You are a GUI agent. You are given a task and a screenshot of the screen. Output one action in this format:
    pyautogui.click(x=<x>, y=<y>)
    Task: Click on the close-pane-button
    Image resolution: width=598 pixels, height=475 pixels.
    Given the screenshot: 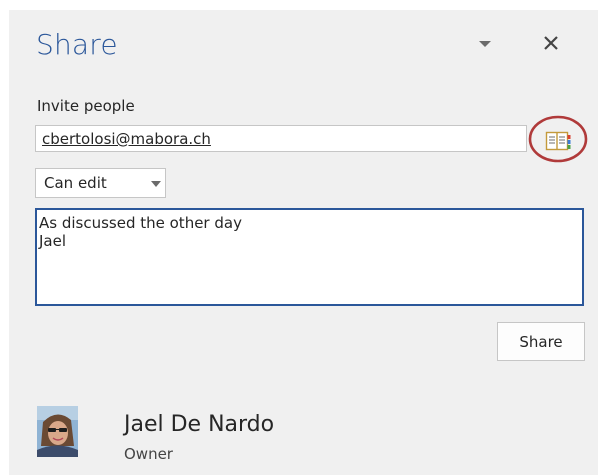 What is the action you would take?
    pyautogui.click(x=551, y=43)
    